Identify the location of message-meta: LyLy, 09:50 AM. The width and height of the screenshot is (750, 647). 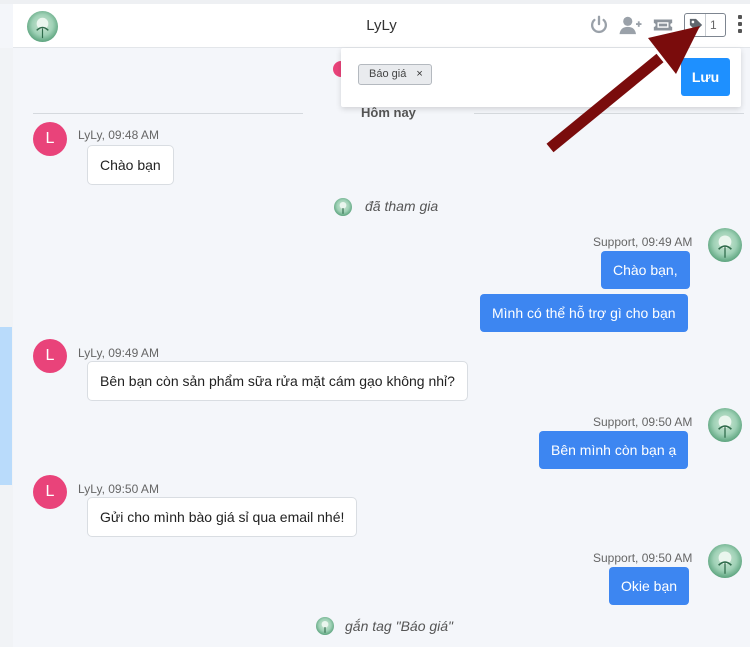
(118, 489).